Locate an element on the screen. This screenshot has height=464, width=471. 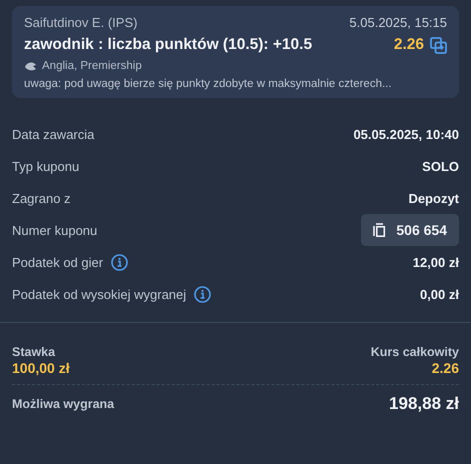
detail-value: 05.05.2025, 10:40 is located at coordinates (406, 134).